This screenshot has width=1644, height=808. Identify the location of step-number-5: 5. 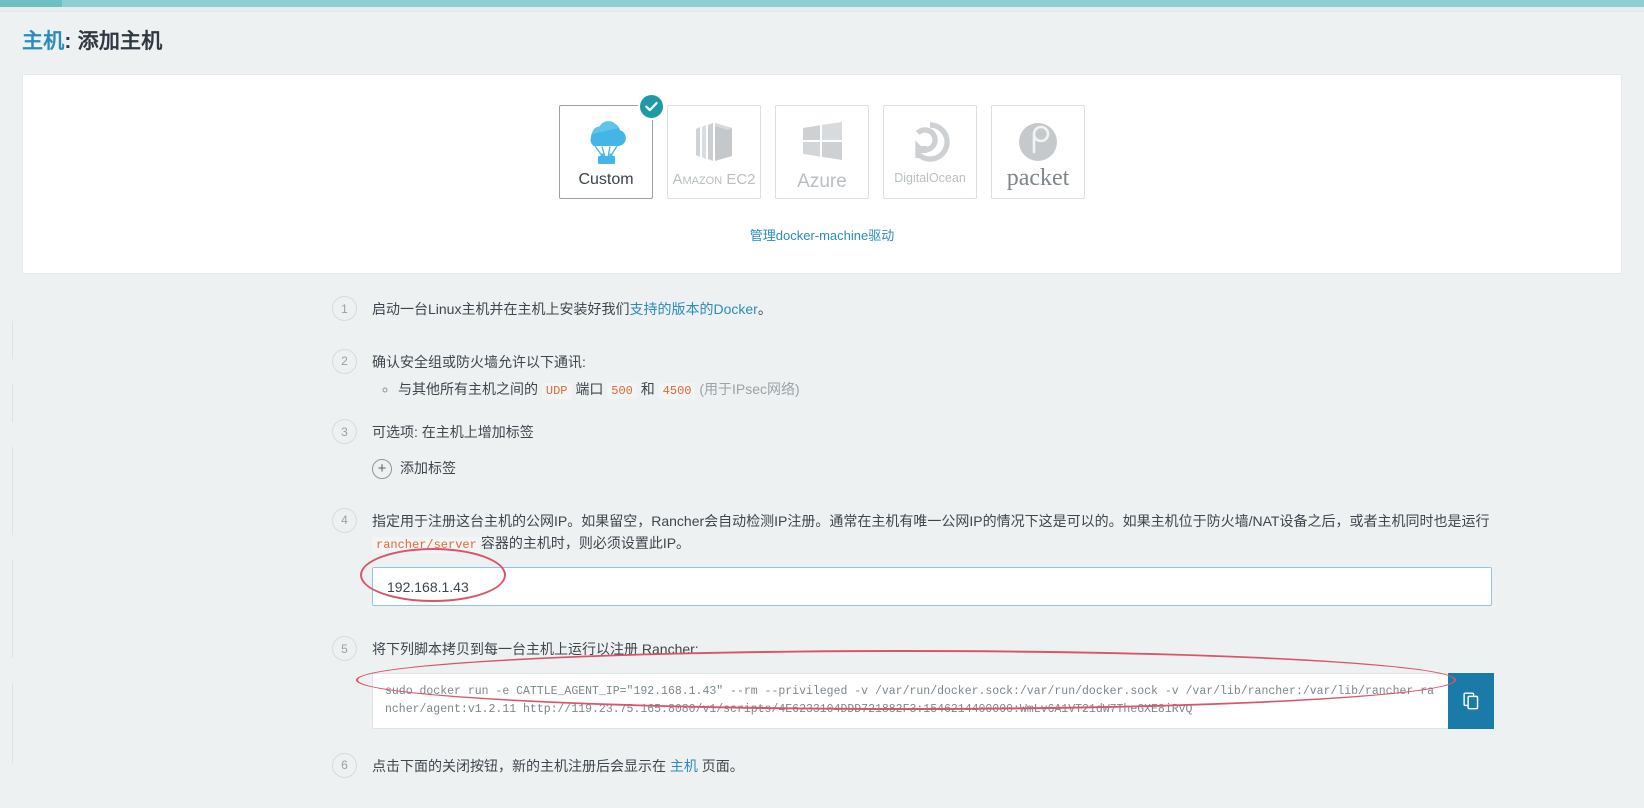
(344, 649).